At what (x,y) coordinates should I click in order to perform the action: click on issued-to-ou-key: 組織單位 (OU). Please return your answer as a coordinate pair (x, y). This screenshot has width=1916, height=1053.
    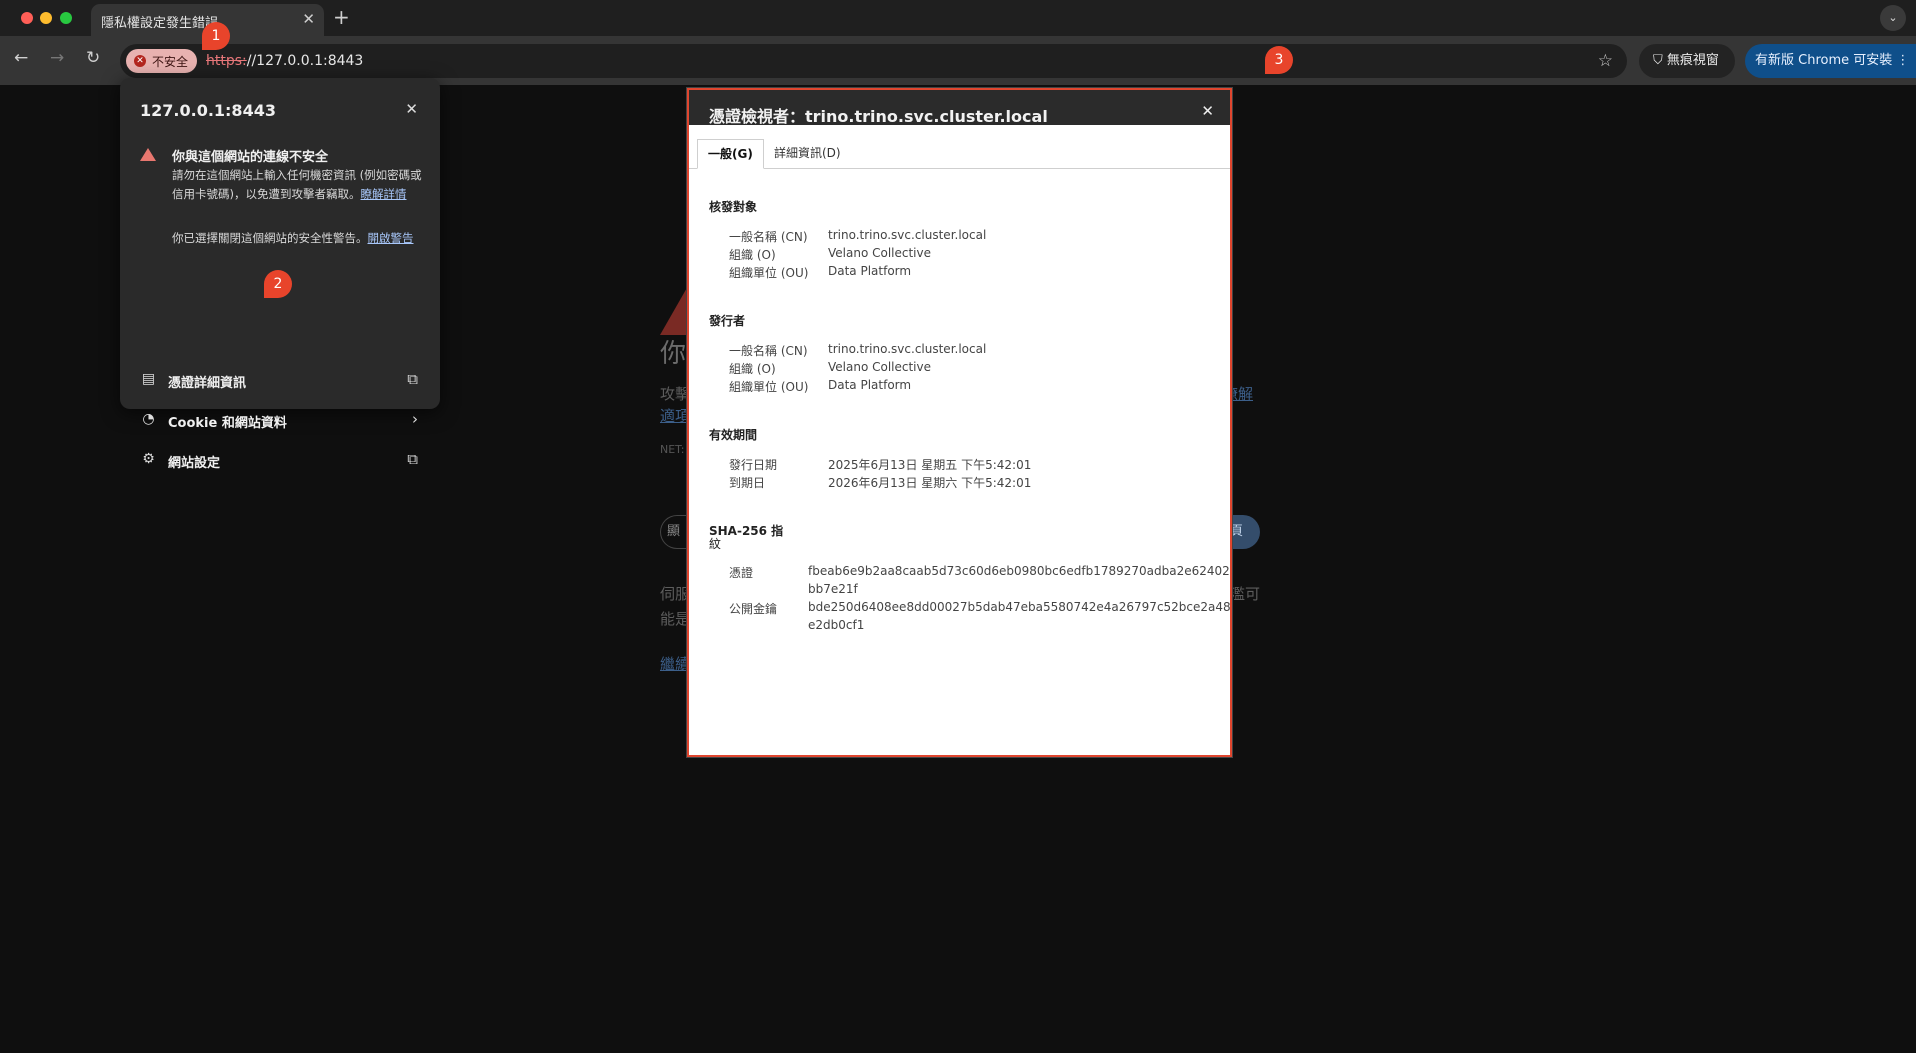
    Looking at the image, I should click on (769, 273).